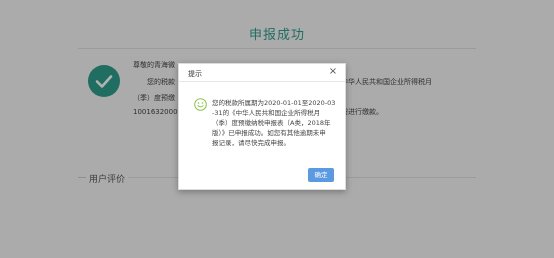 The width and height of the screenshot is (554, 258). I want to click on dialog-title: 提示, so click(195, 74).